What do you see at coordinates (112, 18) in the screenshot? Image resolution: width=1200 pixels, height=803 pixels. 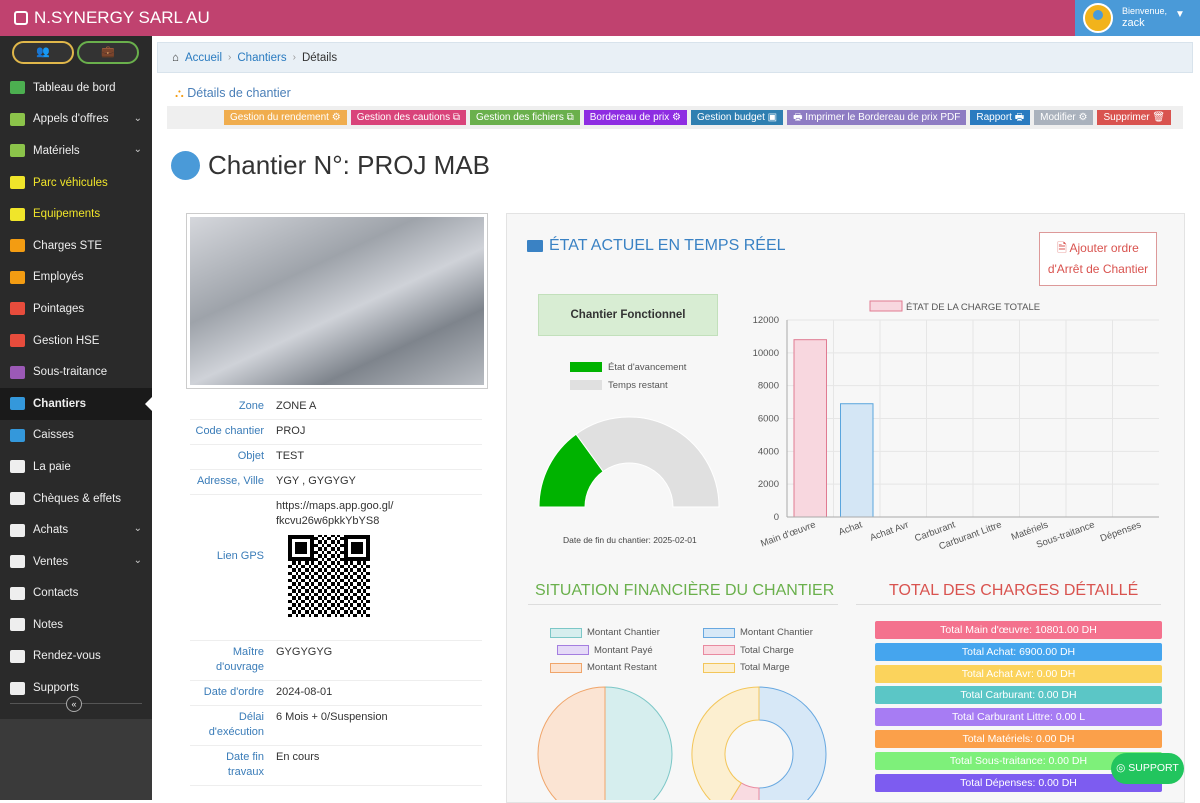 I see `brand: N.SYNERGY SARL AU` at bounding box center [112, 18].